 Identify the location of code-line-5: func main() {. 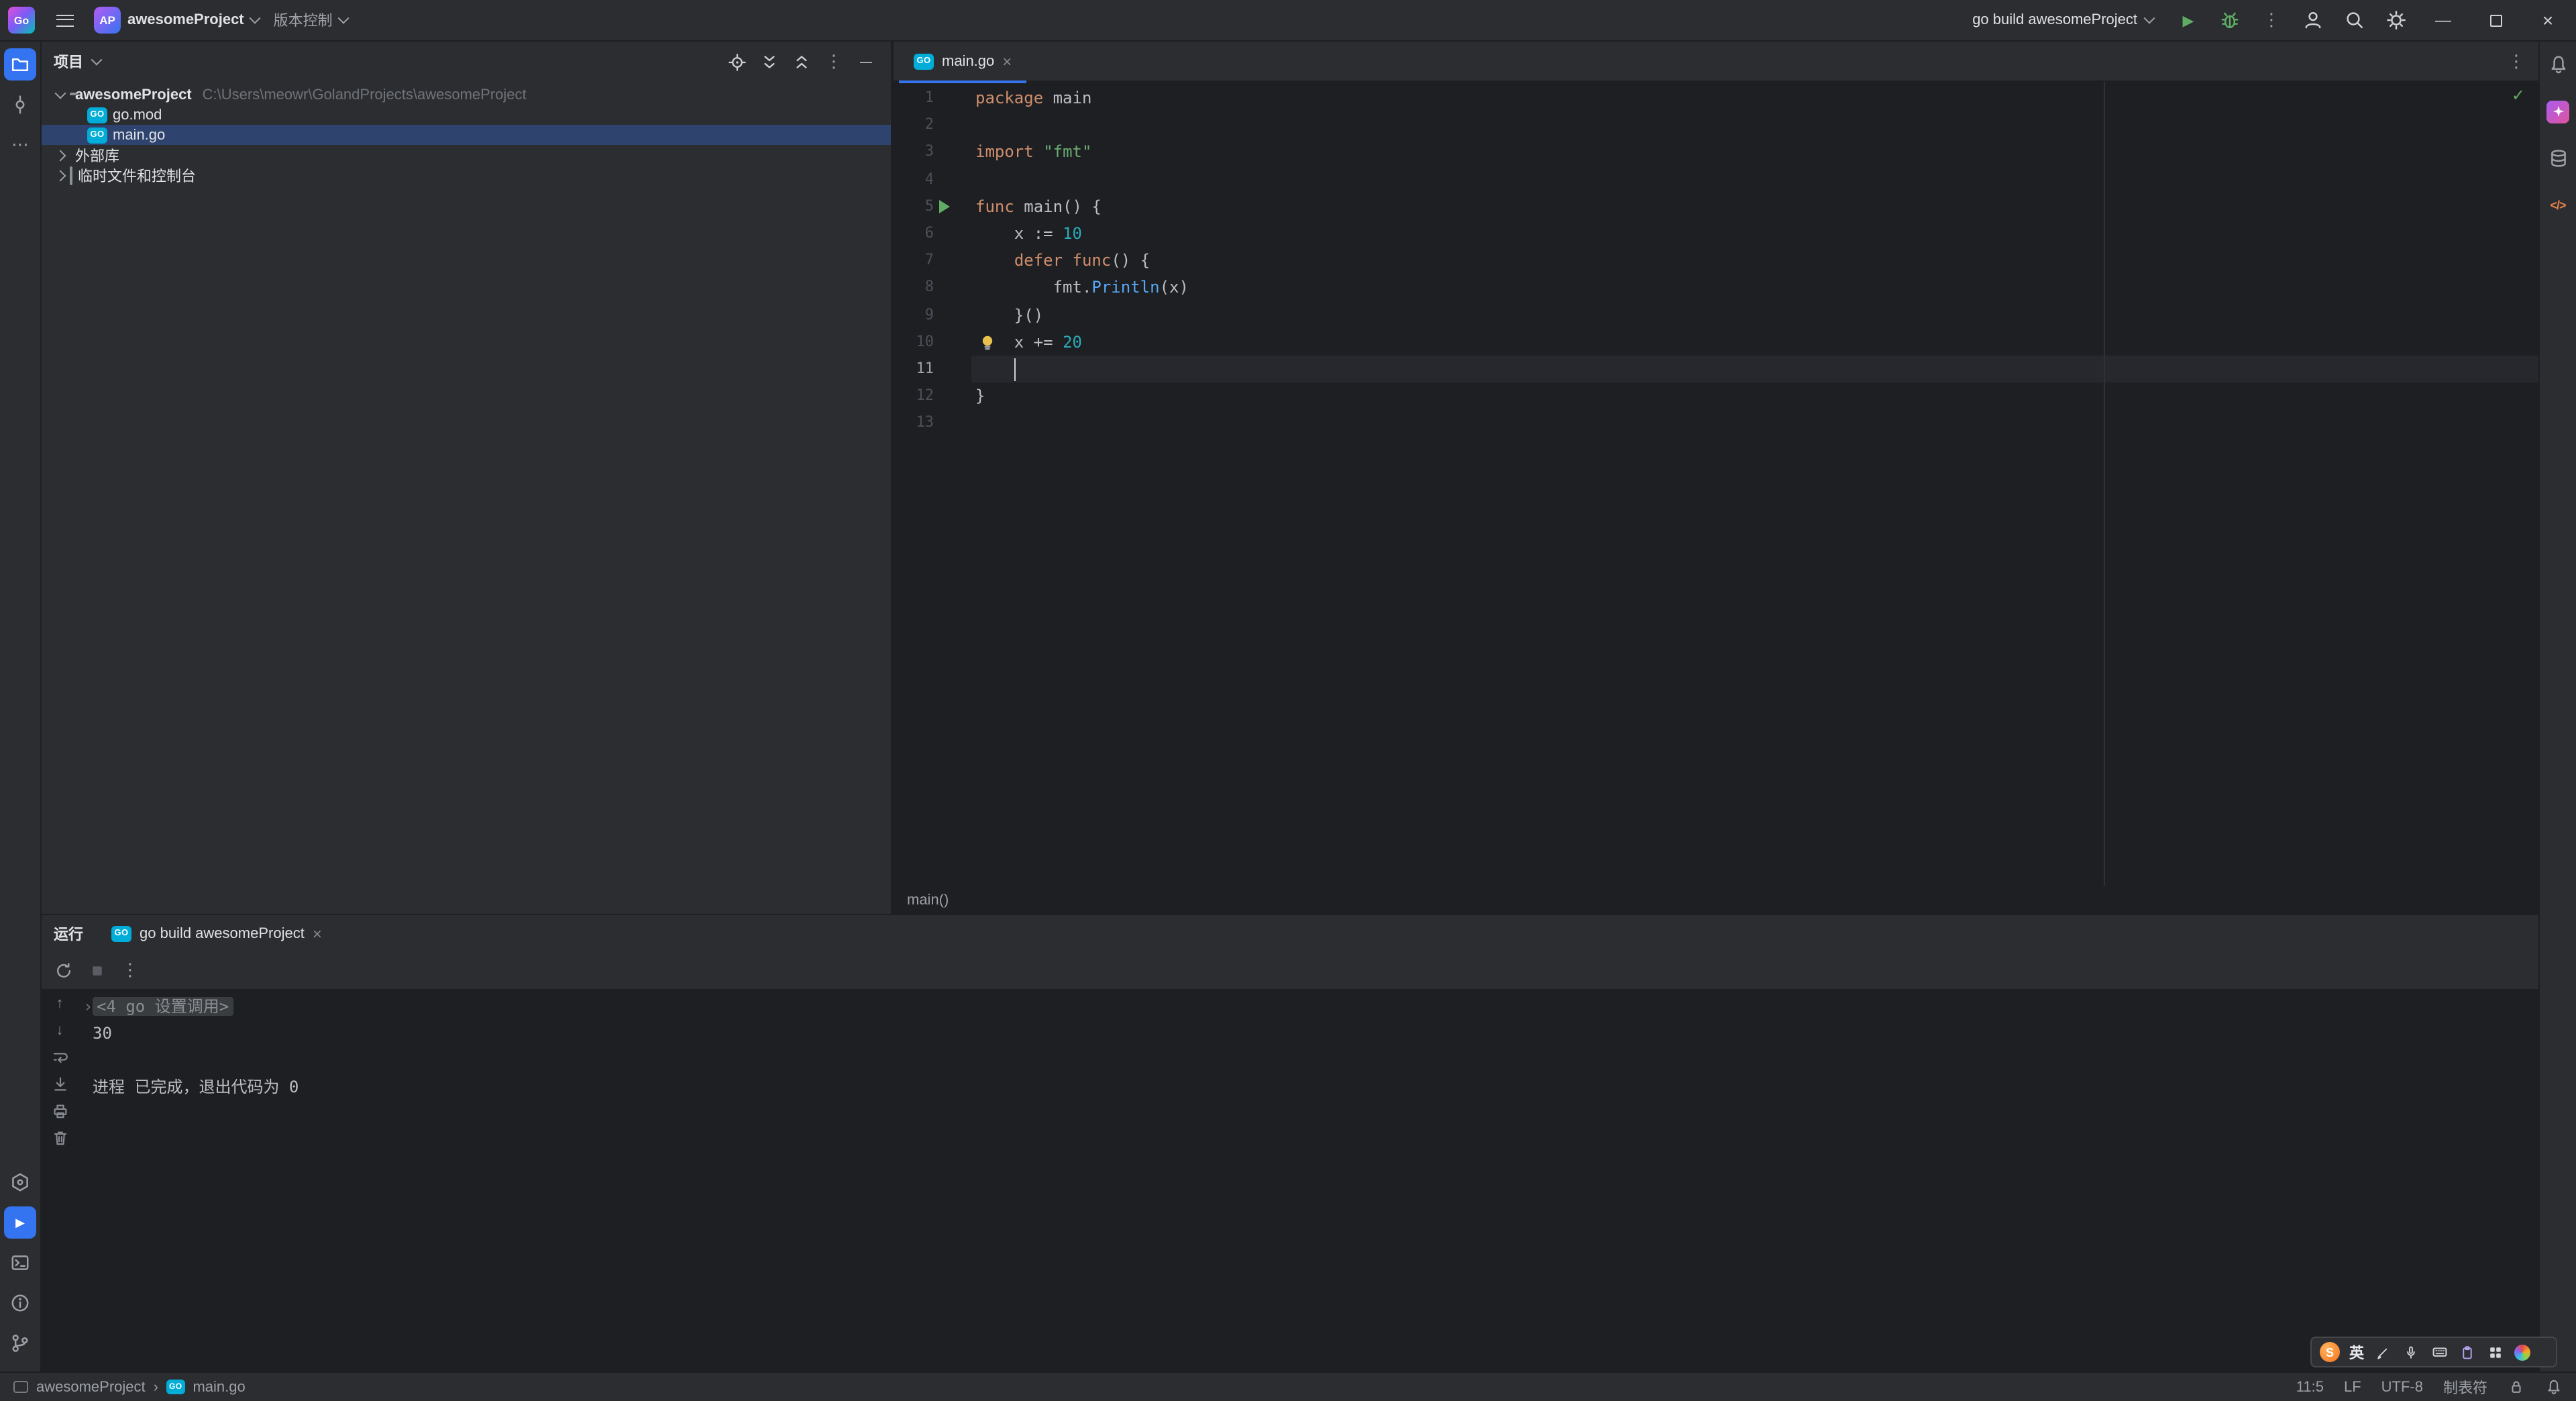
(1756, 206).